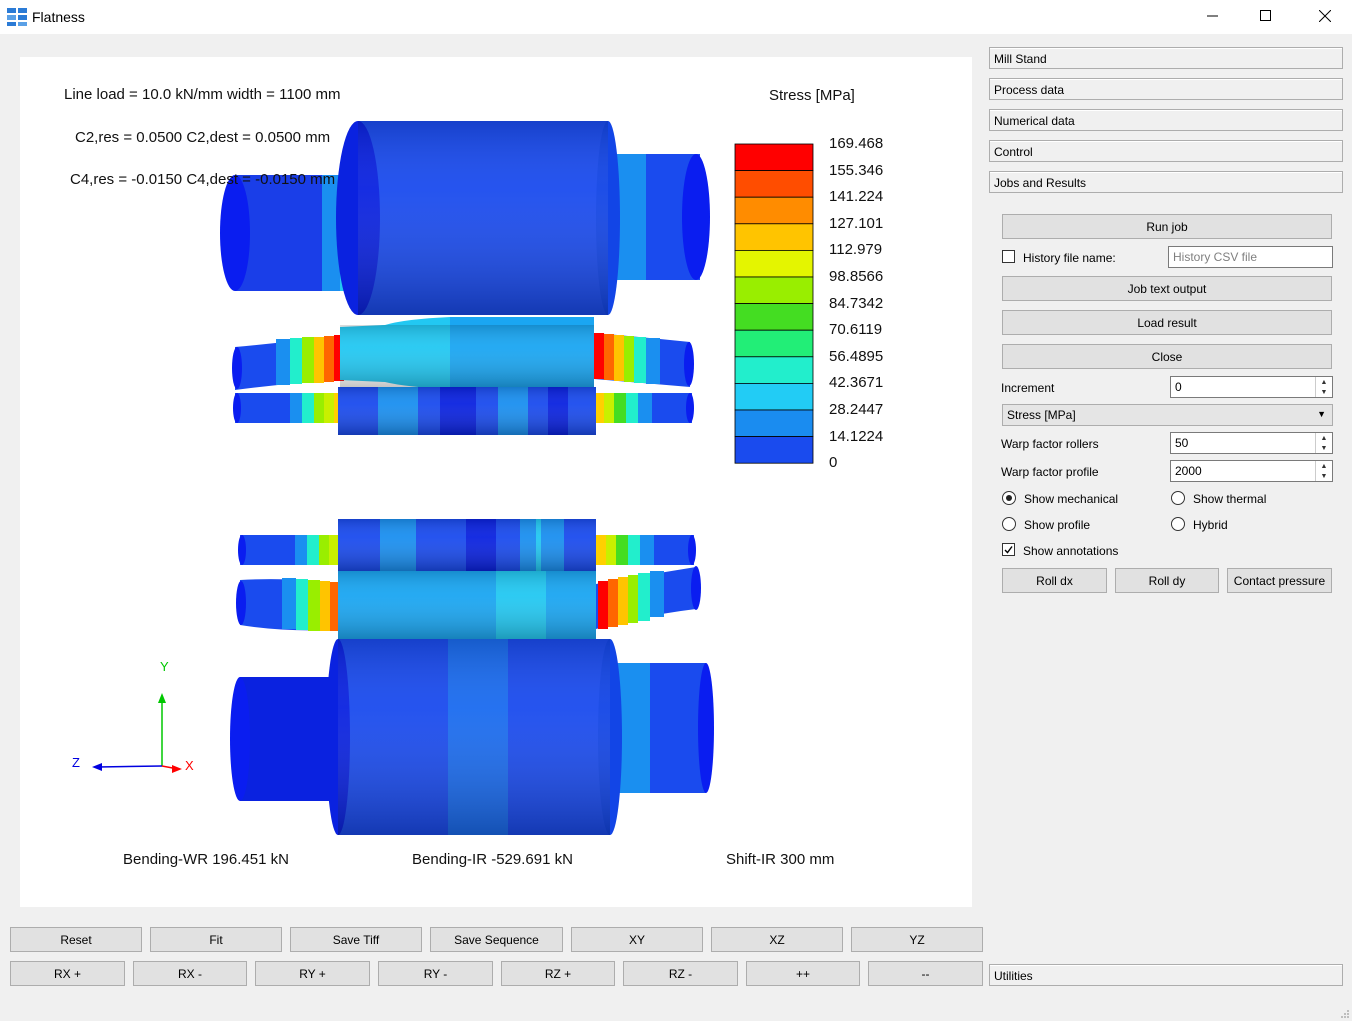 The height and width of the screenshot is (1021, 1352). I want to click on rotate-x-plus-button: RX +, so click(67, 973).